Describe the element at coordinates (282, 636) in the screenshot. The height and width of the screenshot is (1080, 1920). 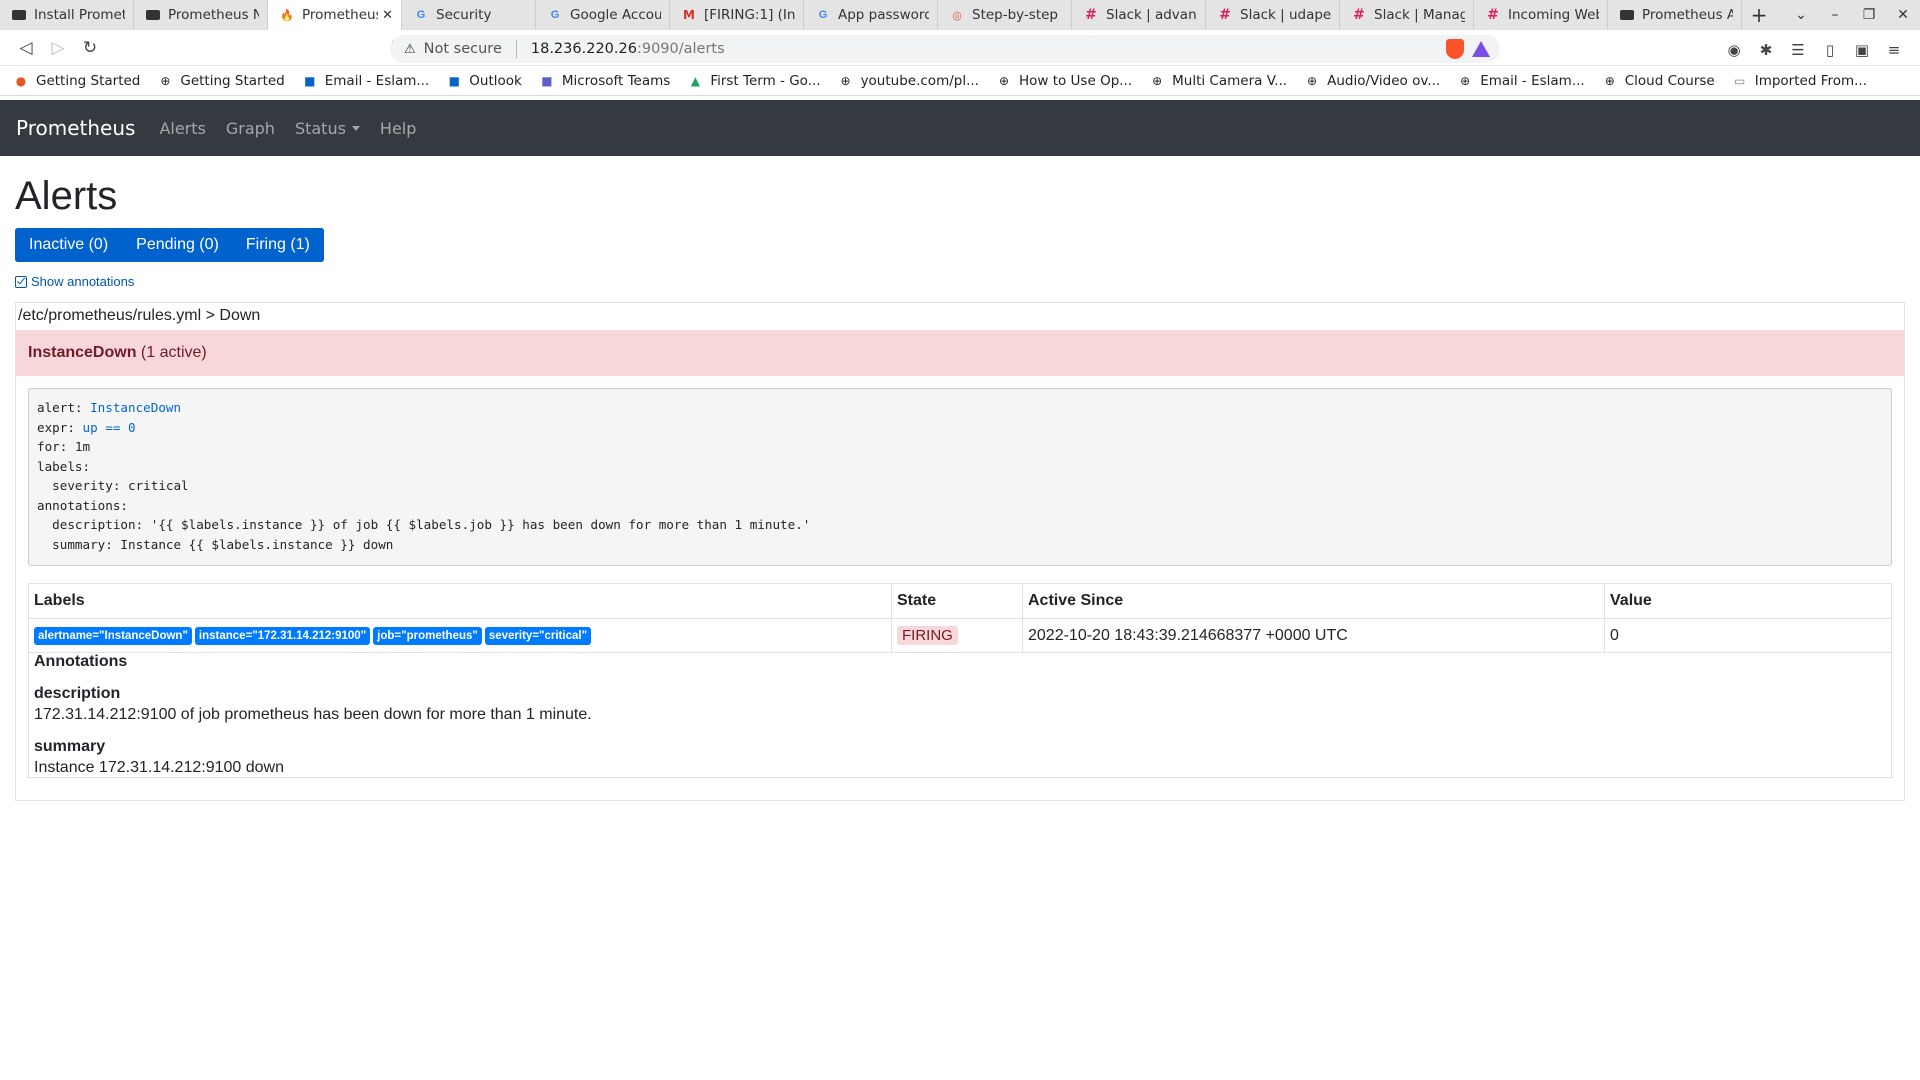
I see `label-badge: instance="172.31.14.212:9100"` at that location.